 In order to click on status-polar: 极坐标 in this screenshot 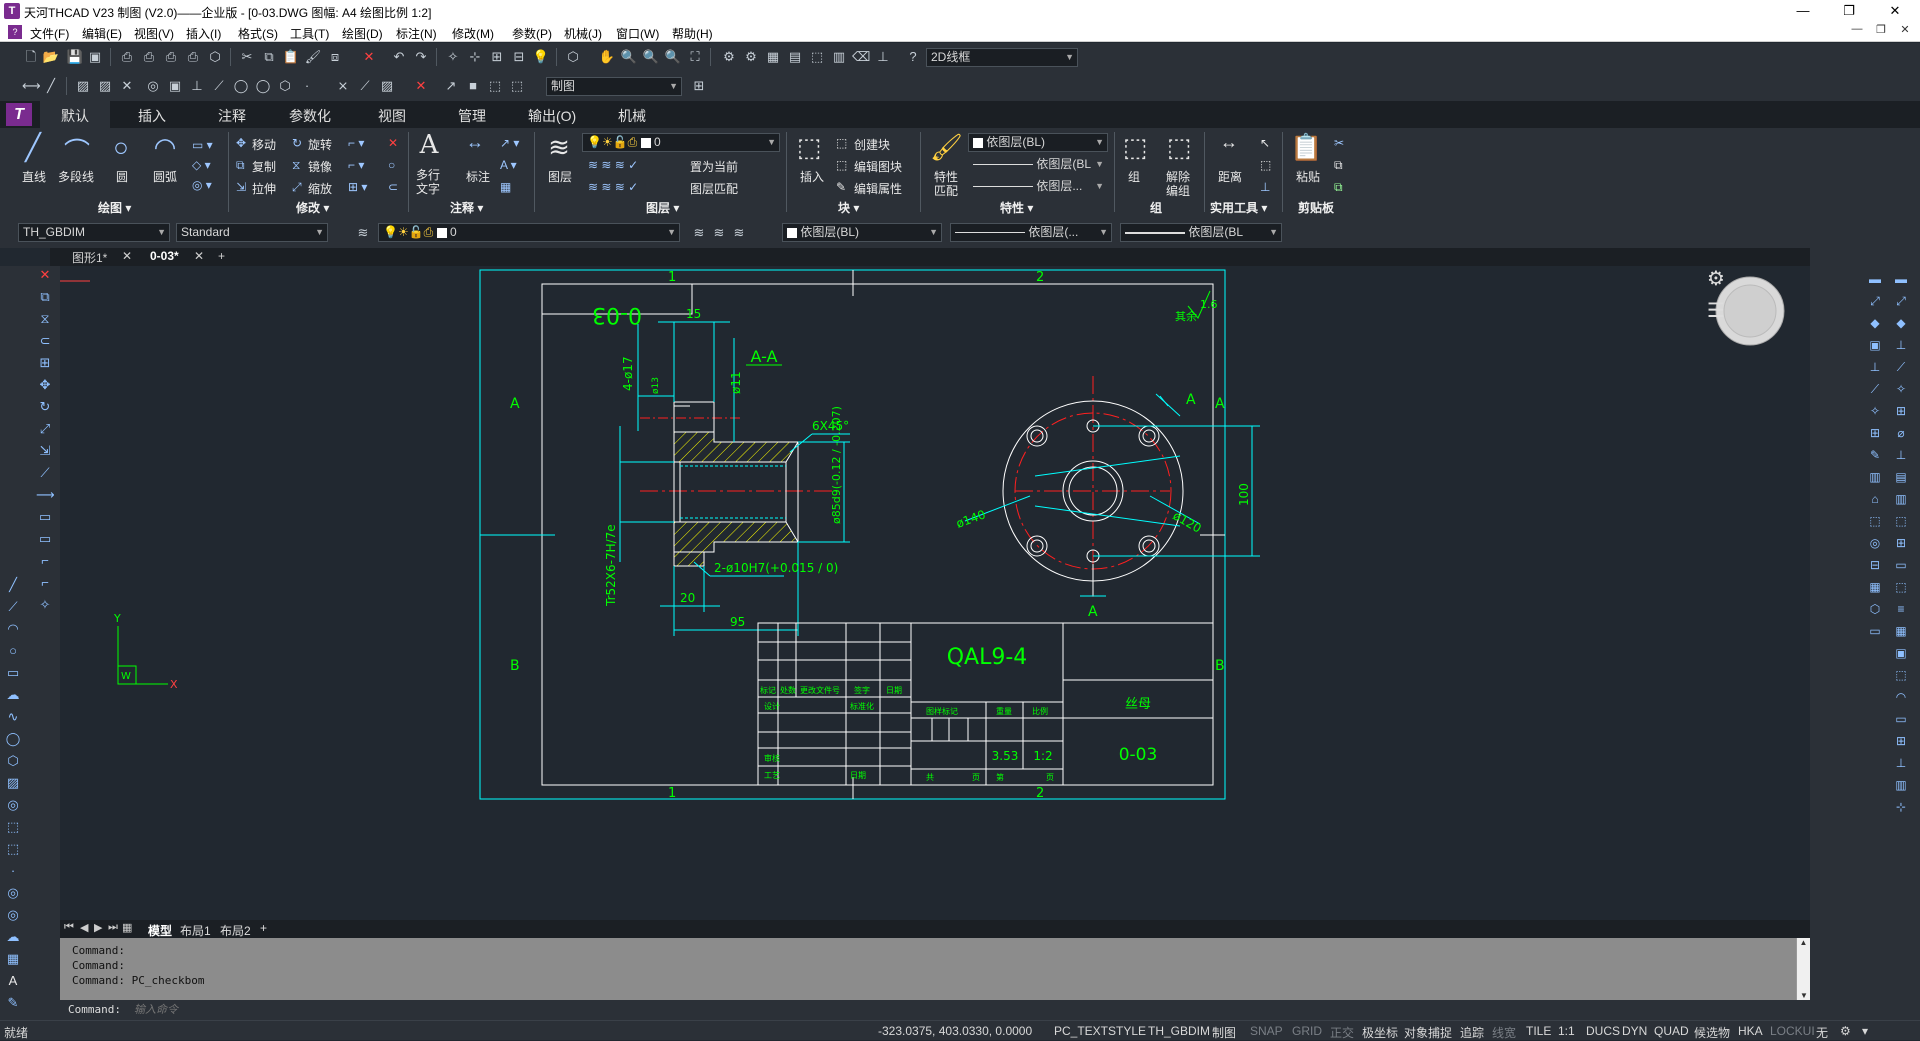, I will do `click(1380, 1032)`.